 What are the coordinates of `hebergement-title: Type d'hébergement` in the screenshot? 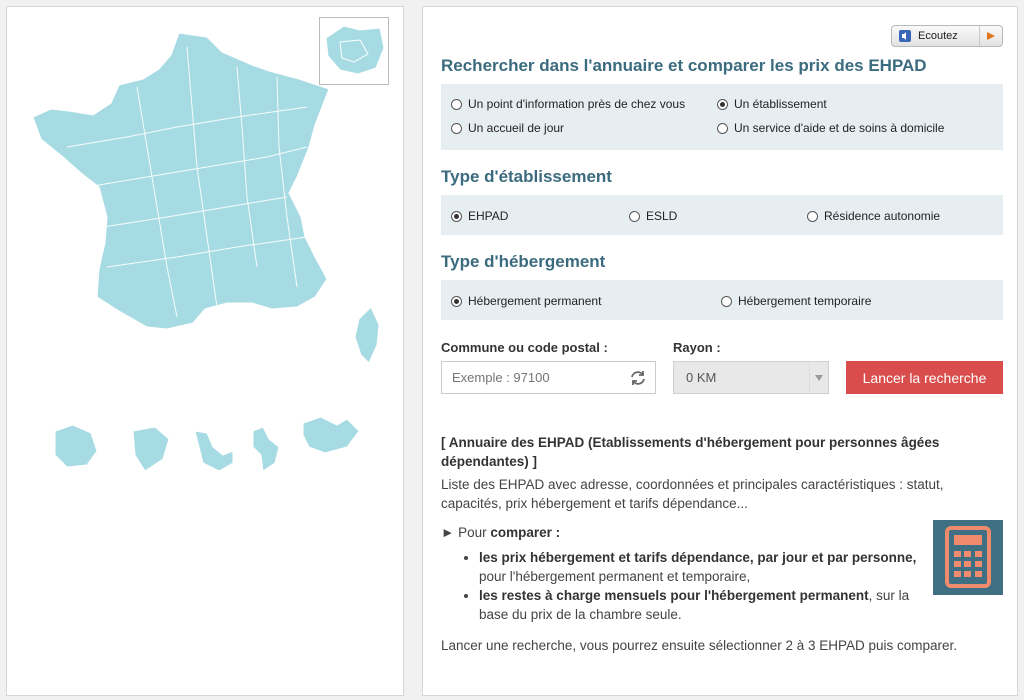 It's located at (523, 261).